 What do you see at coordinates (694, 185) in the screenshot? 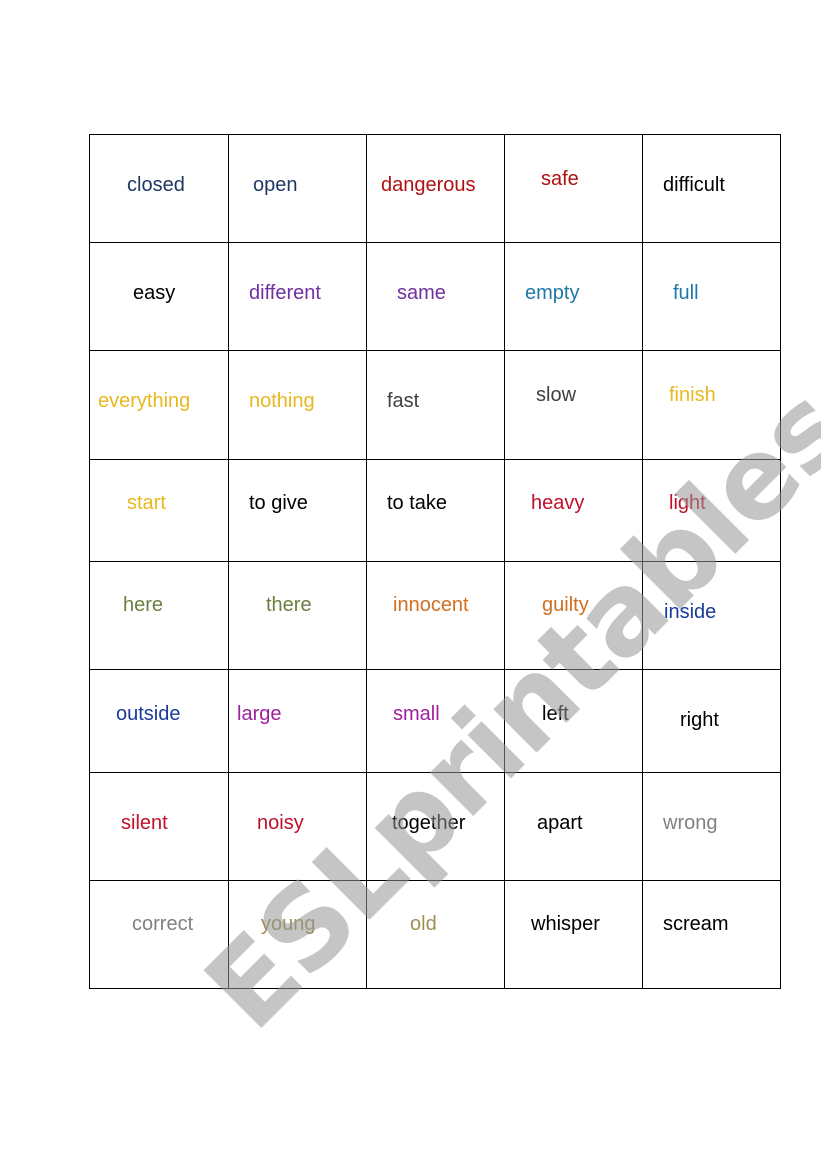
I see `word-label: difficult` at bounding box center [694, 185].